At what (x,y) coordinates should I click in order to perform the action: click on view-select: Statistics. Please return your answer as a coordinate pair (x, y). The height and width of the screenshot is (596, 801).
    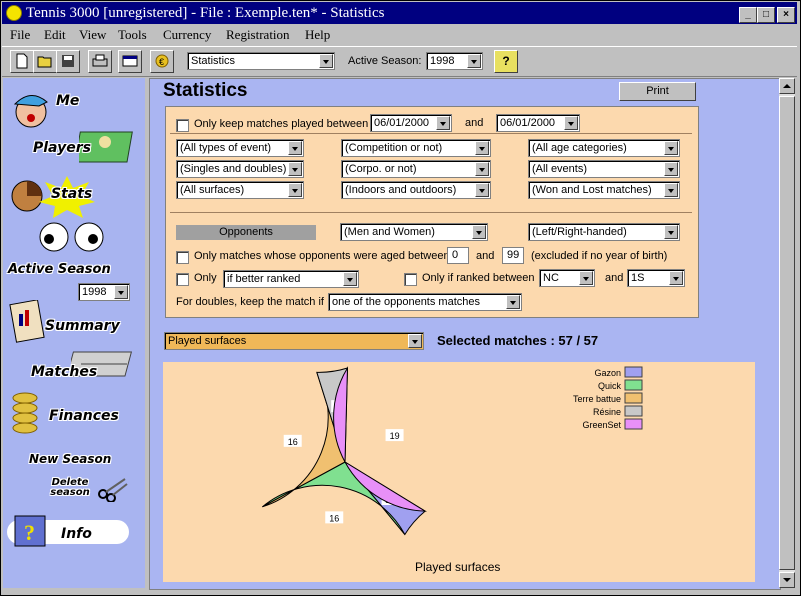
    Looking at the image, I should click on (261, 61).